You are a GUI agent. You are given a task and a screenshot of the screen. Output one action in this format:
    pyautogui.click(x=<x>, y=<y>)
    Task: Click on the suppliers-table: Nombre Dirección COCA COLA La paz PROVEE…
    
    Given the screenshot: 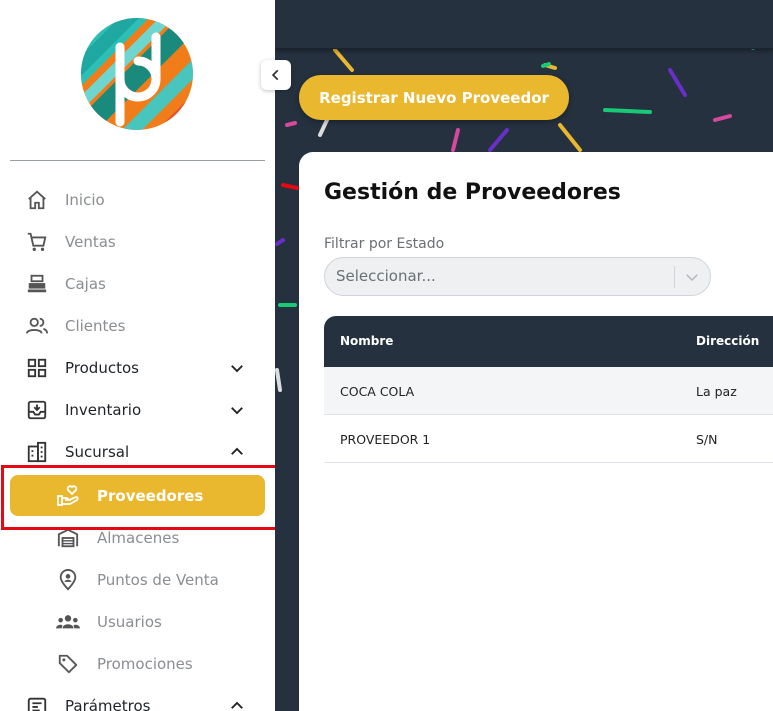 What is the action you would take?
    pyautogui.click(x=548, y=389)
    